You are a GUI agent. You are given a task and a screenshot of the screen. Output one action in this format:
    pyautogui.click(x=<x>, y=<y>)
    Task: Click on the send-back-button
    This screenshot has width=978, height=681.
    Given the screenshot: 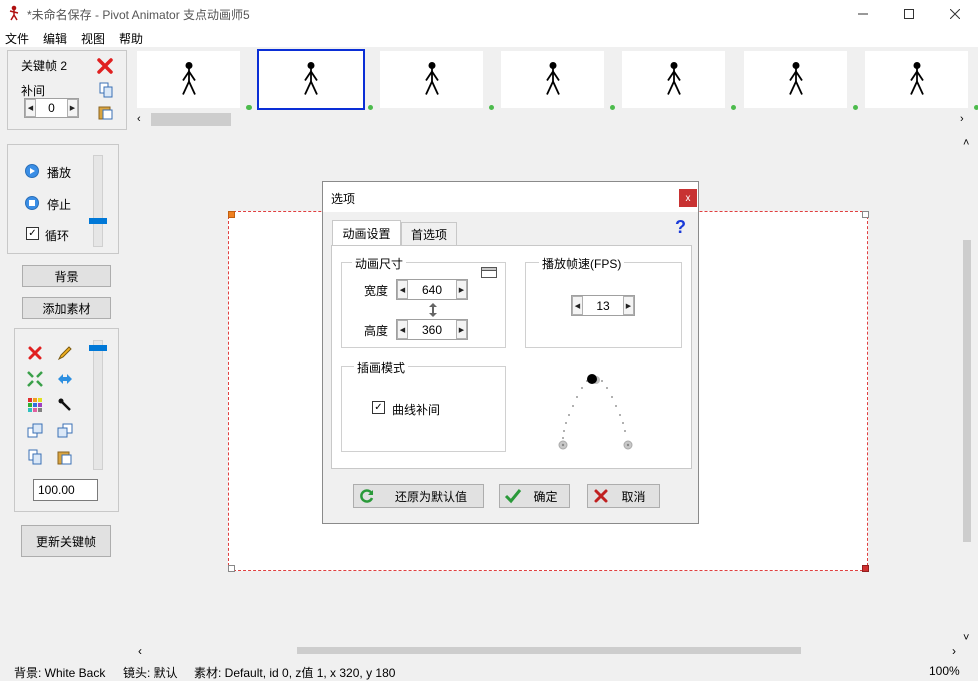 What is the action you would take?
    pyautogui.click(x=65, y=432)
    